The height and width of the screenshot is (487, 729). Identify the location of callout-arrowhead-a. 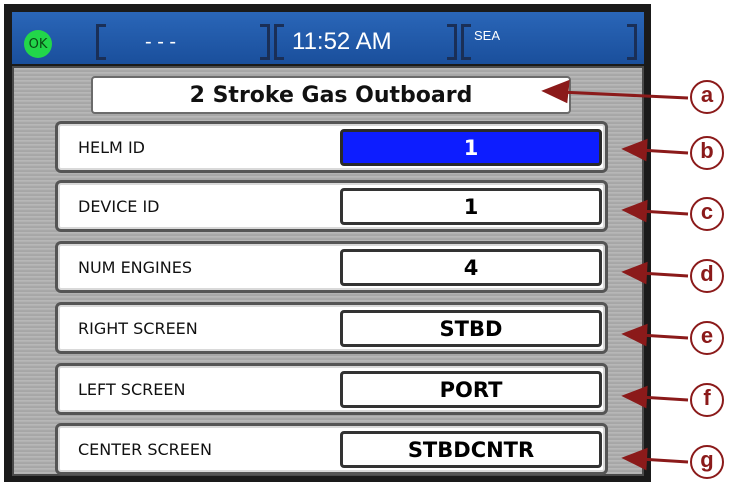
(555, 91).